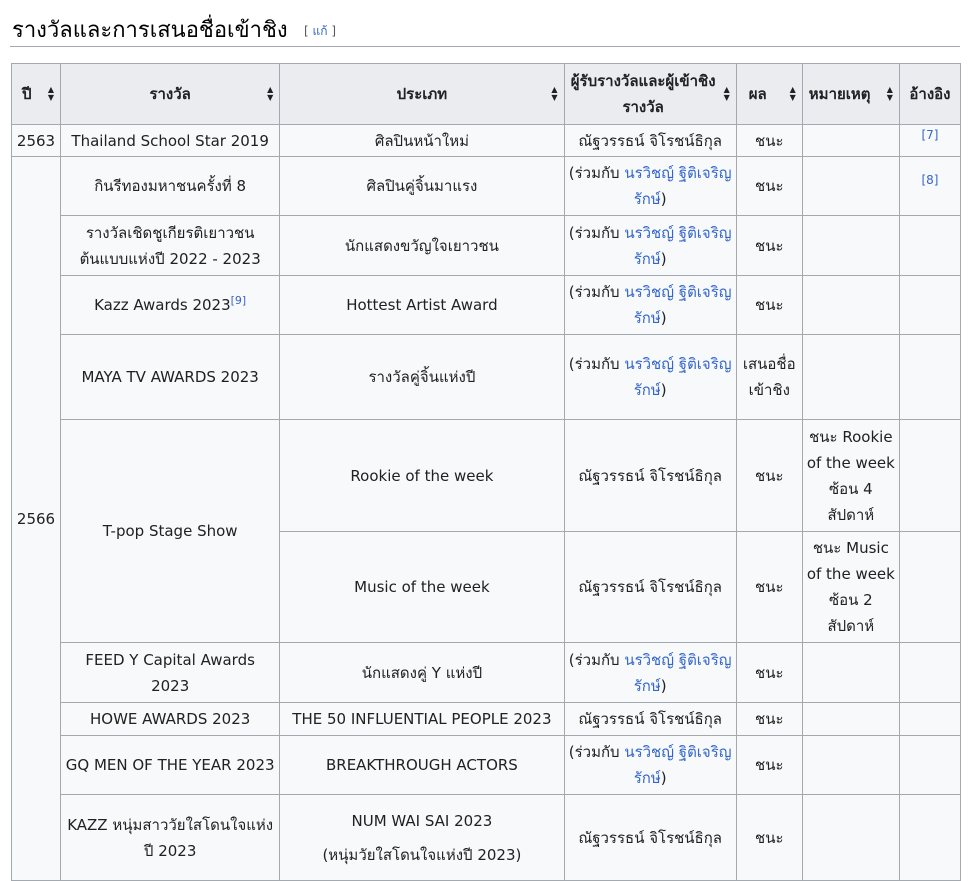 The image size is (970, 881). What do you see at coordinates (422, 719) in the screenshot?
I see `category-cell: THE 50 INFLUENTIAL PEOPLE 2023` at bounding box center [422, 719].